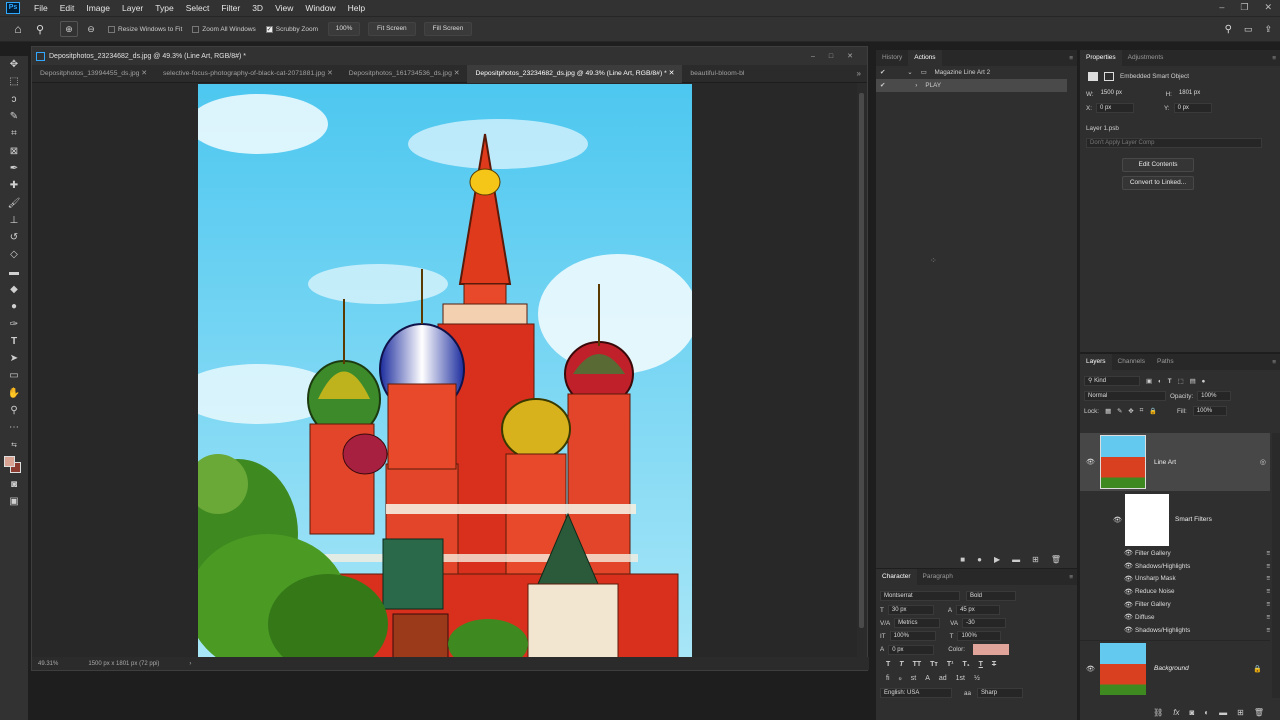 The width and height of the screenshot is (1280, 720). Describe the element at coordinates (916, 693) in the screenshot. I see `language-select: English: USA` at that location.